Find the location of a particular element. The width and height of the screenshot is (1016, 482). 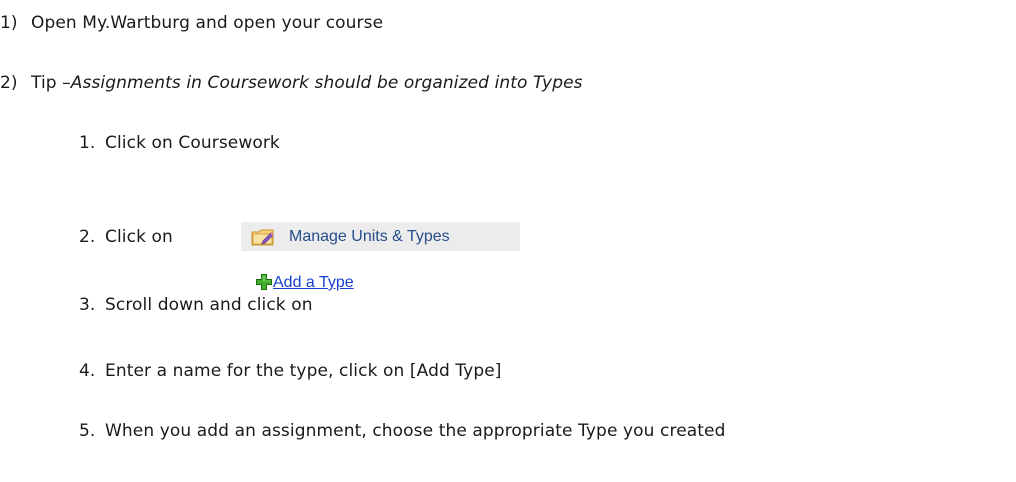

substep-text: Click on is located at coordinates (139, 237).